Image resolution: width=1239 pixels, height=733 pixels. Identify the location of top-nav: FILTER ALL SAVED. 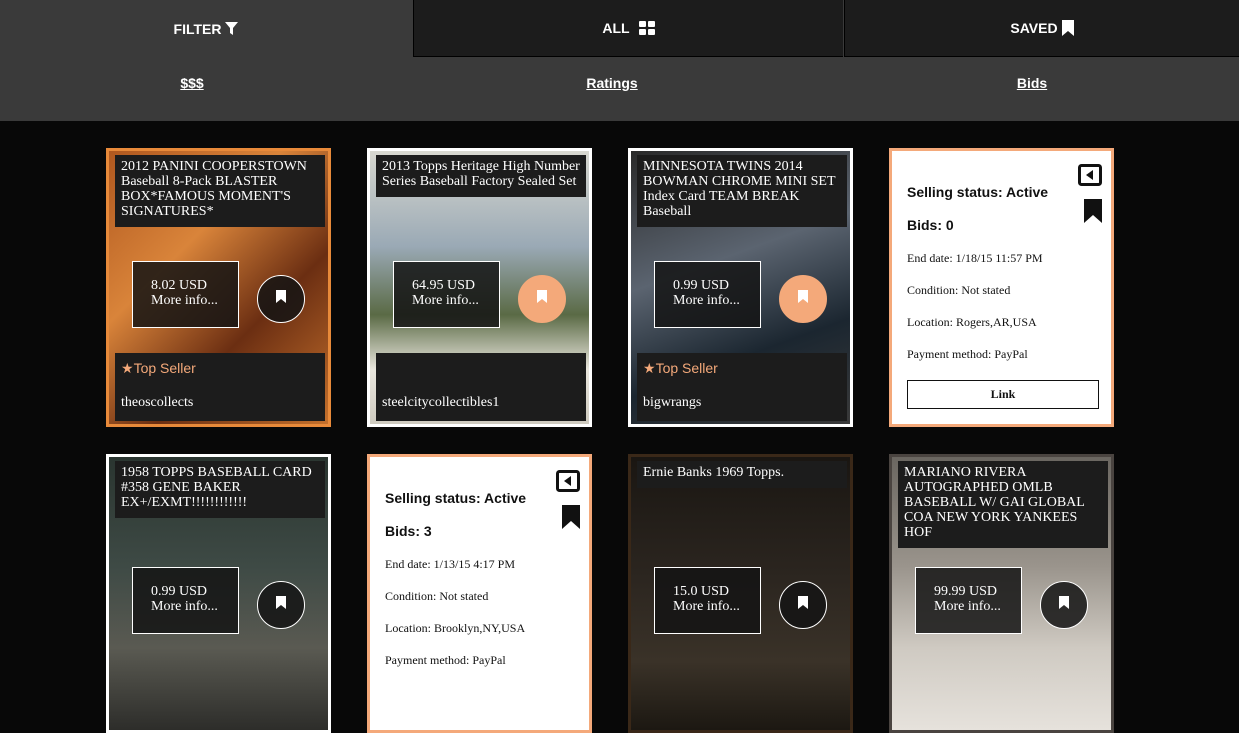
(619, 29).